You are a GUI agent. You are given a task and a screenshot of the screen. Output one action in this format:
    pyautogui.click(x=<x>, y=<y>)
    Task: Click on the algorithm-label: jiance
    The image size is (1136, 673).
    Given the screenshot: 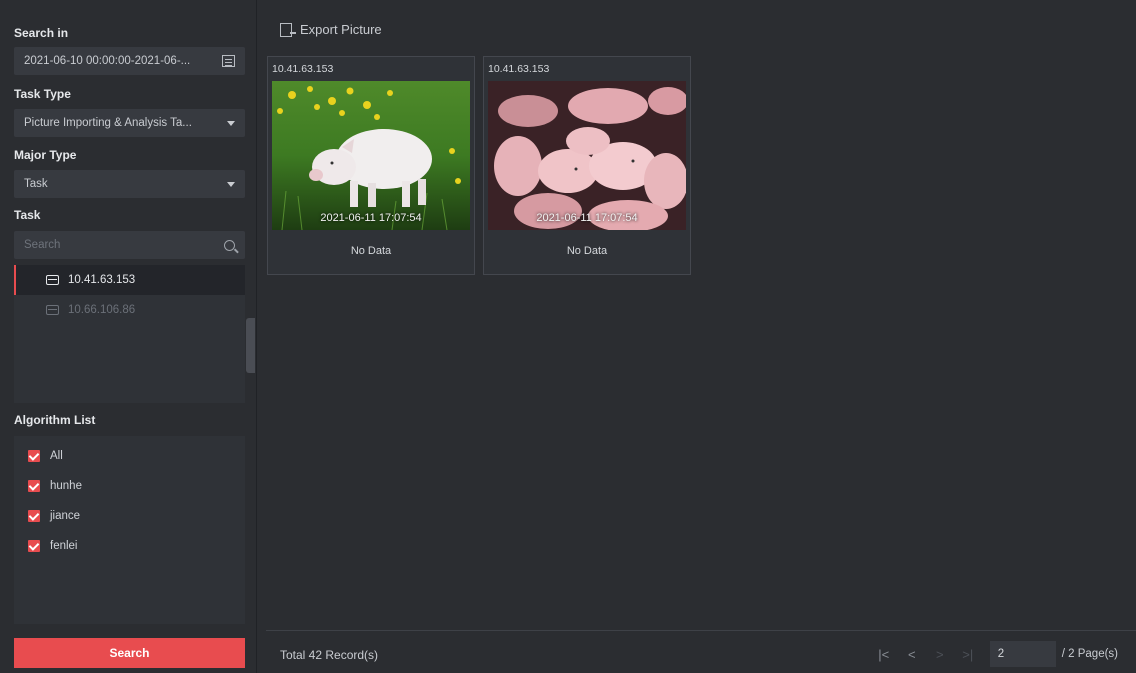 What is the action you would take?
    pyautogui.click(x=65, y=516)
    